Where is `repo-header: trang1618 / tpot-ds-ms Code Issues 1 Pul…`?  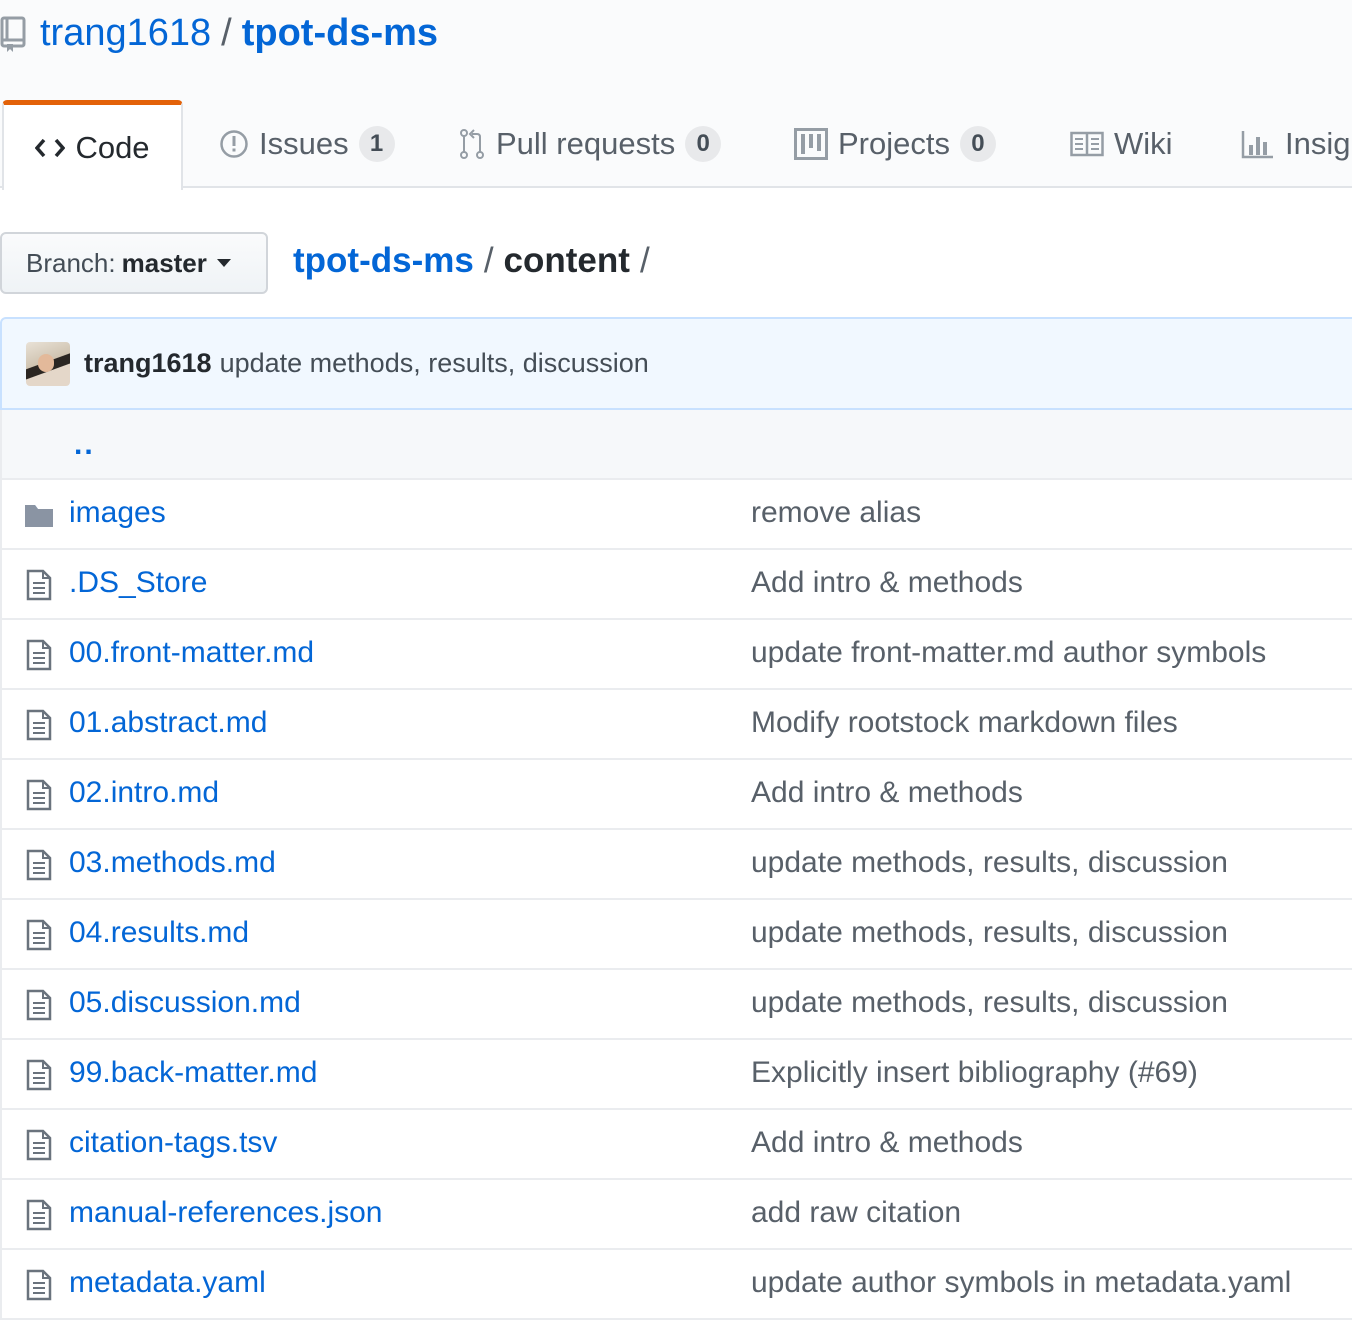 repo-header: trang1618 / tpot-ds-ms Code Issues 1 Pul… is located at coordinates (676, 95).